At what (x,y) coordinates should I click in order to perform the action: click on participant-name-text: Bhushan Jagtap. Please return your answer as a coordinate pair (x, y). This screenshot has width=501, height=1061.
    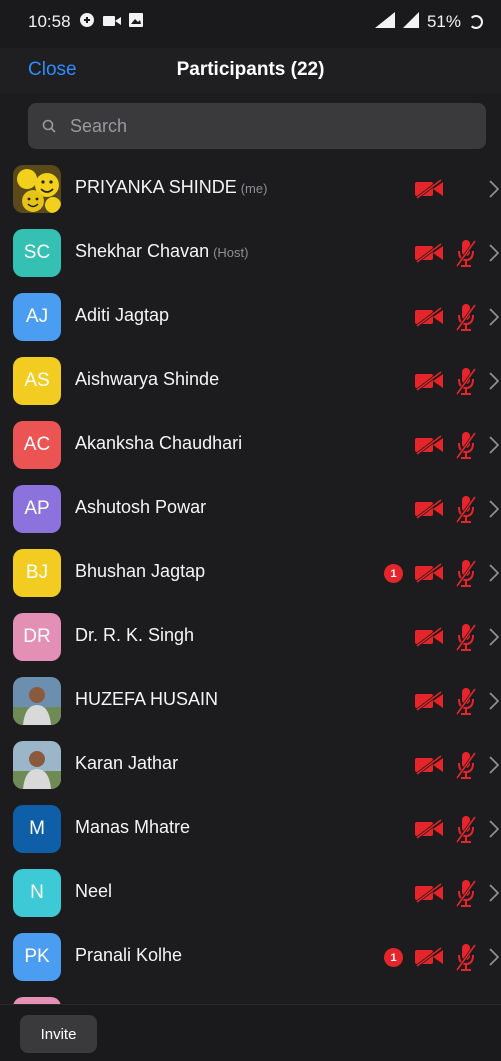
    Looking at the image, I should click on (140, 571).